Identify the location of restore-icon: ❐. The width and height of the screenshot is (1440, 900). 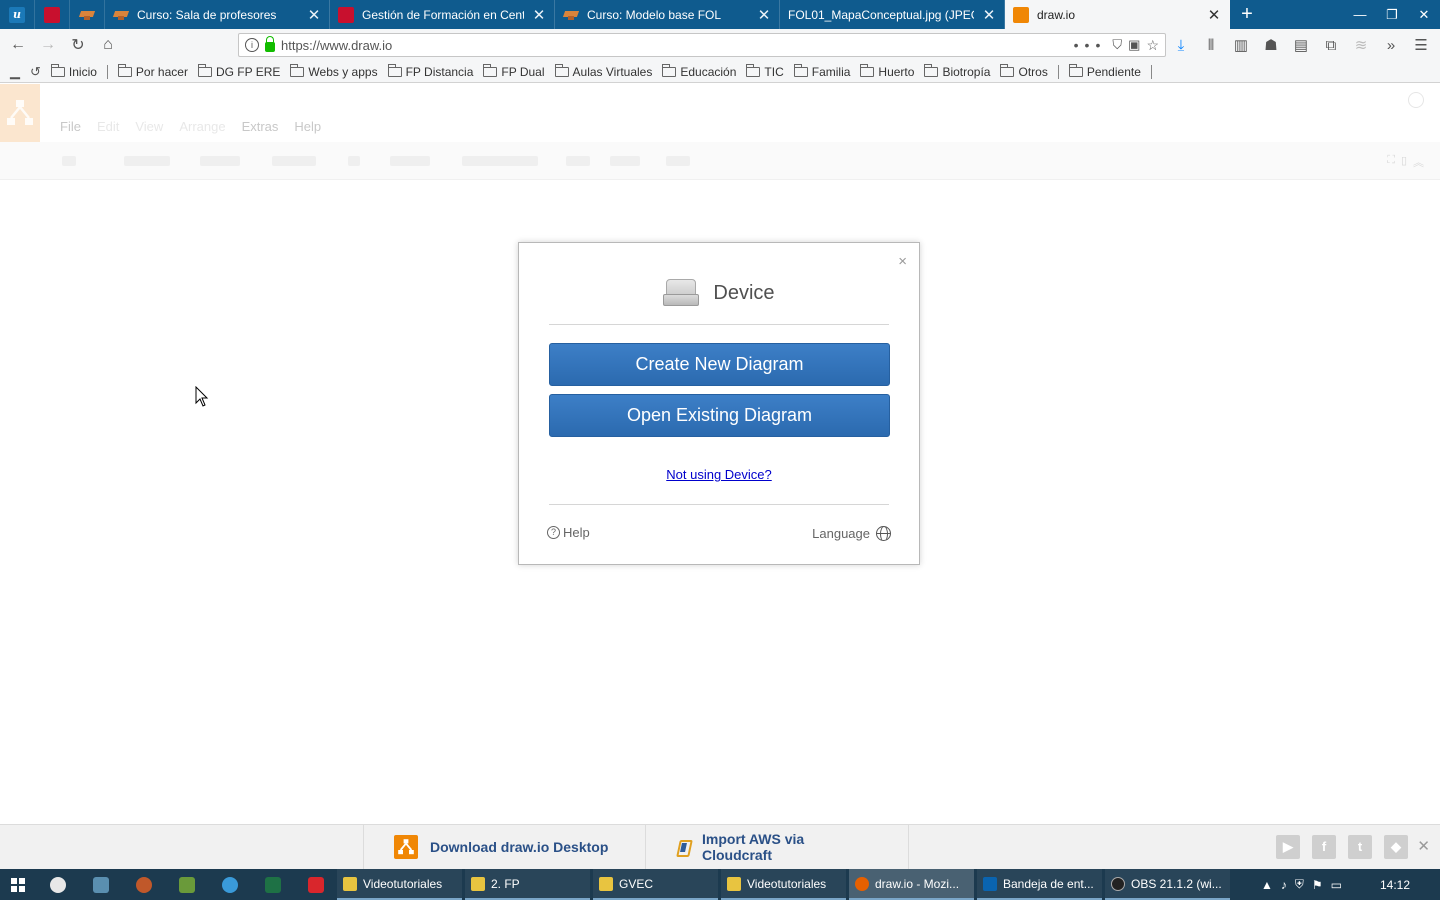
(1392, 14).